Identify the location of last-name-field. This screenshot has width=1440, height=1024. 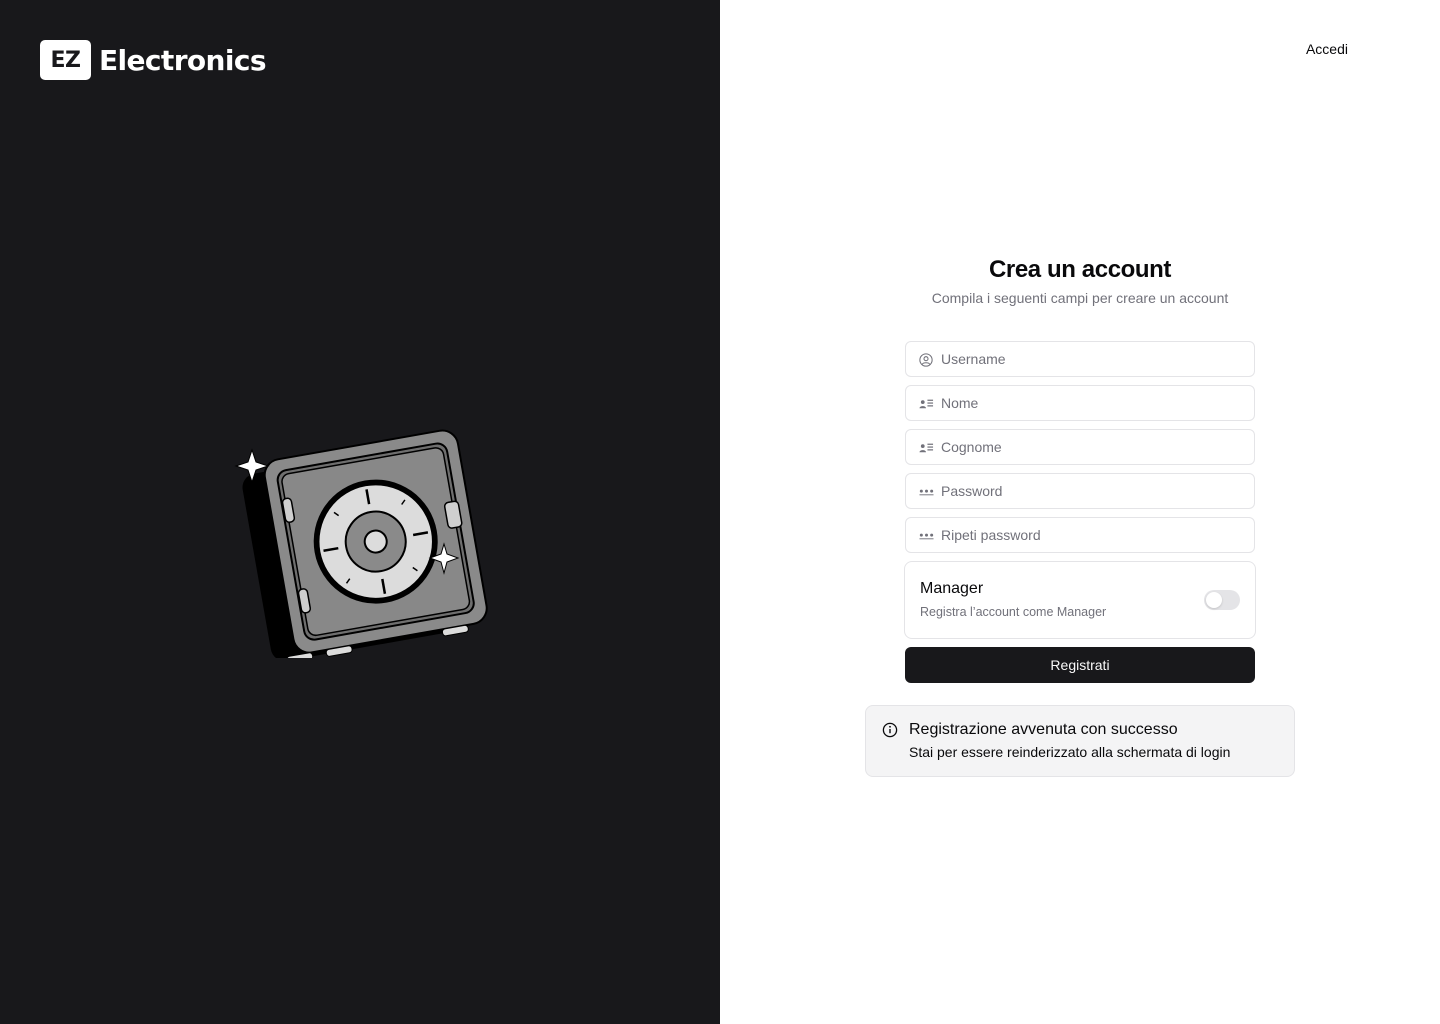
(1080, 447).